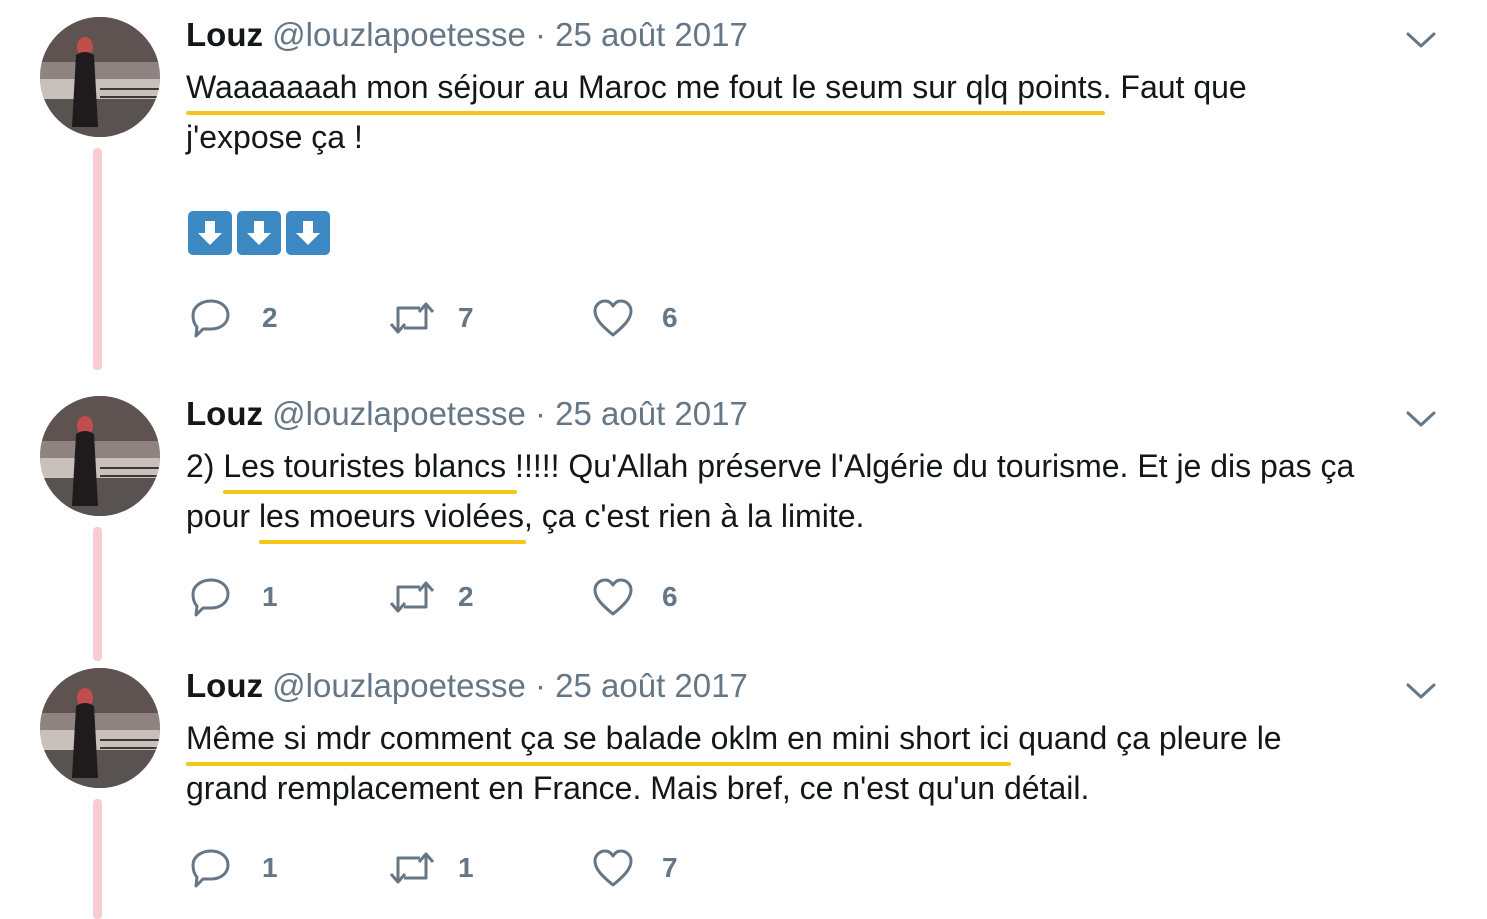  What do you see at coordinates (222, 516) in the screenshot?
I see `tweet-text-segment: pour` at bounding box center [222, 516].